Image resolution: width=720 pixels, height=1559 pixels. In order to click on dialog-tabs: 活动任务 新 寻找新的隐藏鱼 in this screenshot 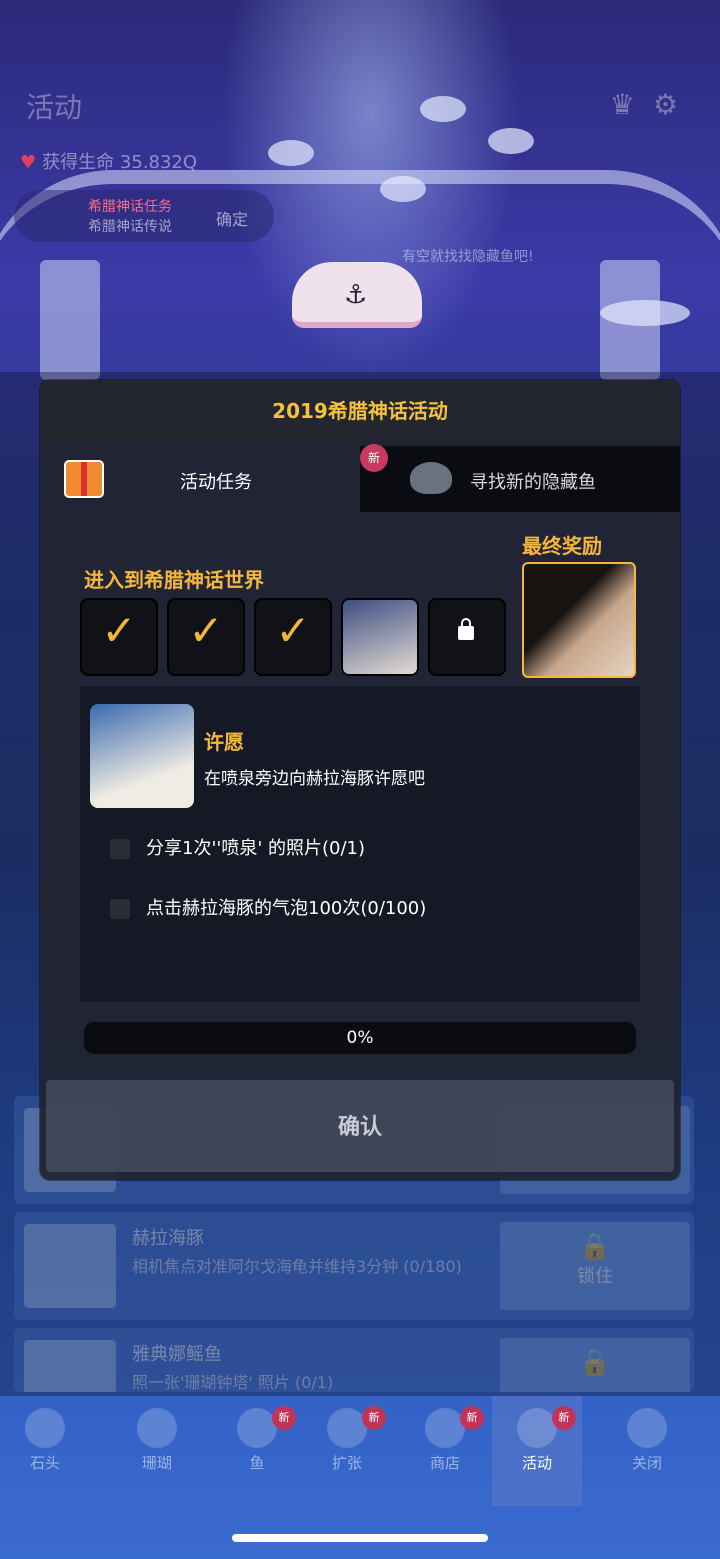, I will do `click(360, 478)`.